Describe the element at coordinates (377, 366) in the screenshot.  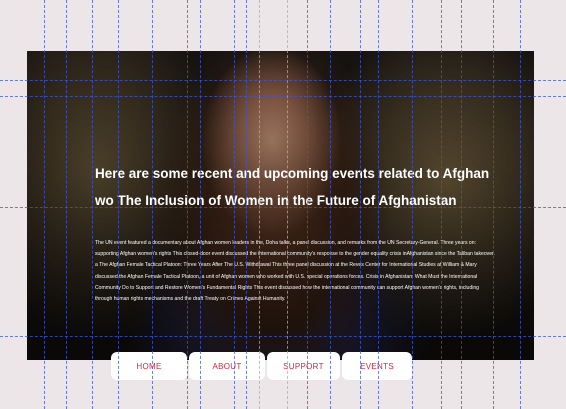
I see `nav-events-button: EVENTS` at that location.